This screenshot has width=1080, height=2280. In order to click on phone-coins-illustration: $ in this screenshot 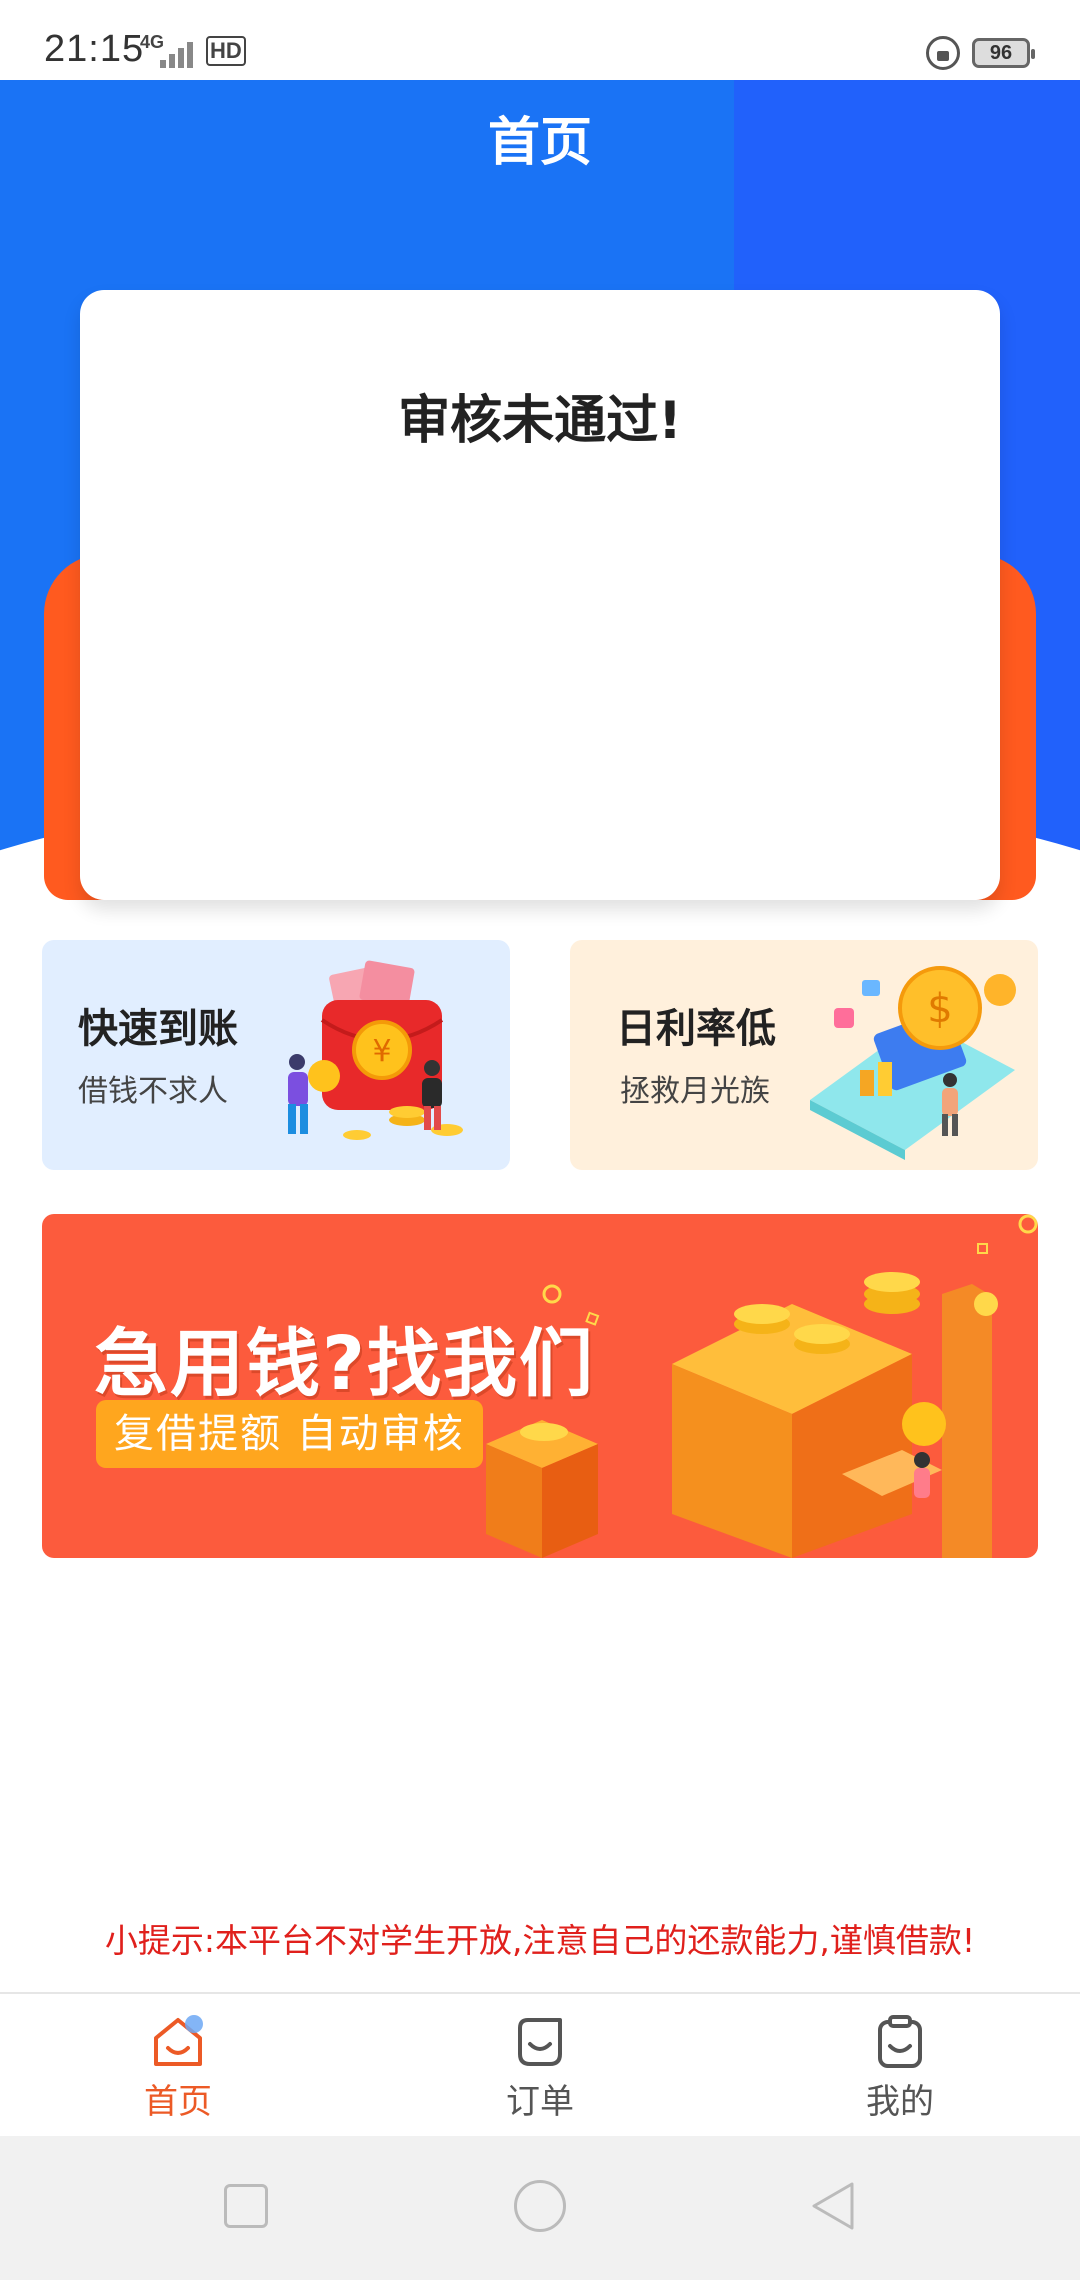, I will do `click(913, 1063)`.